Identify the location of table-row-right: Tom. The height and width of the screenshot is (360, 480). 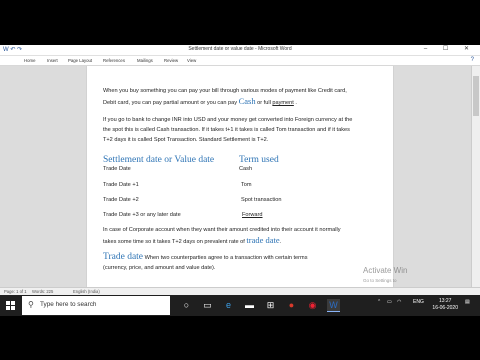
(246, 185).